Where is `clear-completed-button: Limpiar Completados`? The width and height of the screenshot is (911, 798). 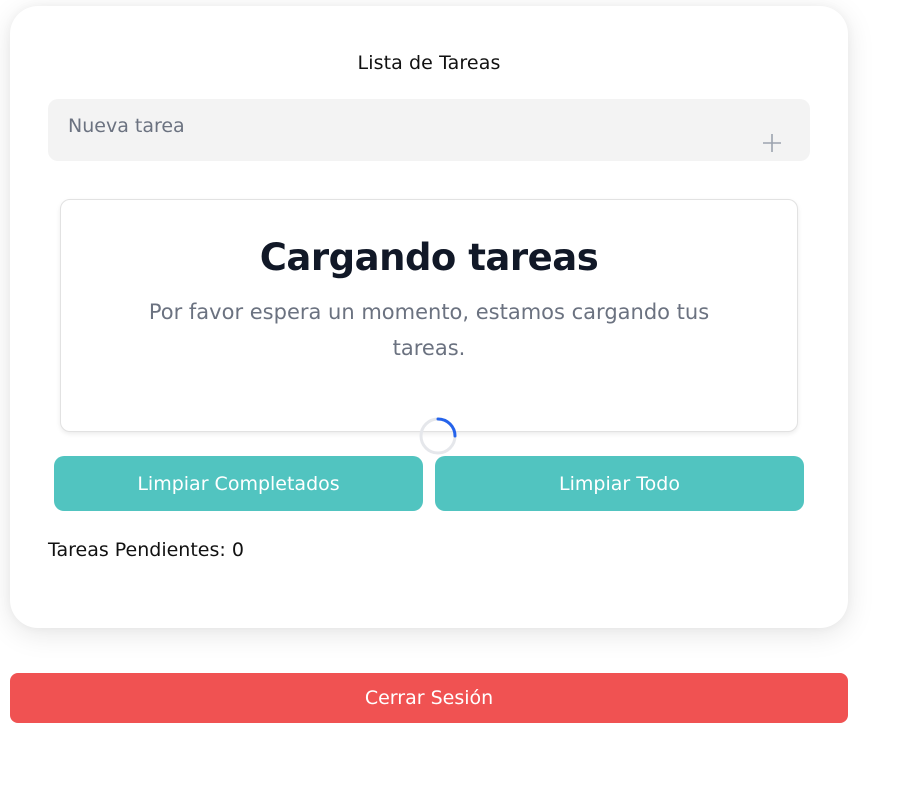 clear-completed-button: Limpiar Completados is located at coordinates (238, 483).